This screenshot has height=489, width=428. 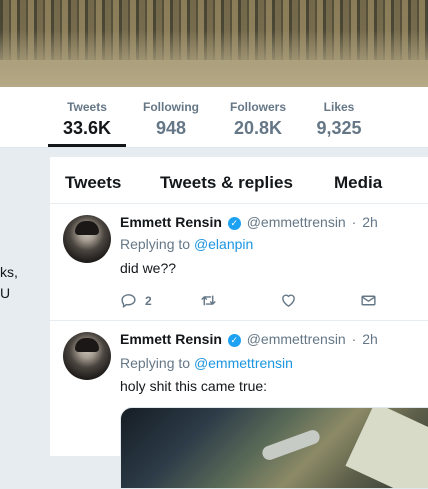 What do you see at coordinates (258, 128) in the screenshot?
I see `stat-followers-value: 20.8K` at bounding box center [258, 128].